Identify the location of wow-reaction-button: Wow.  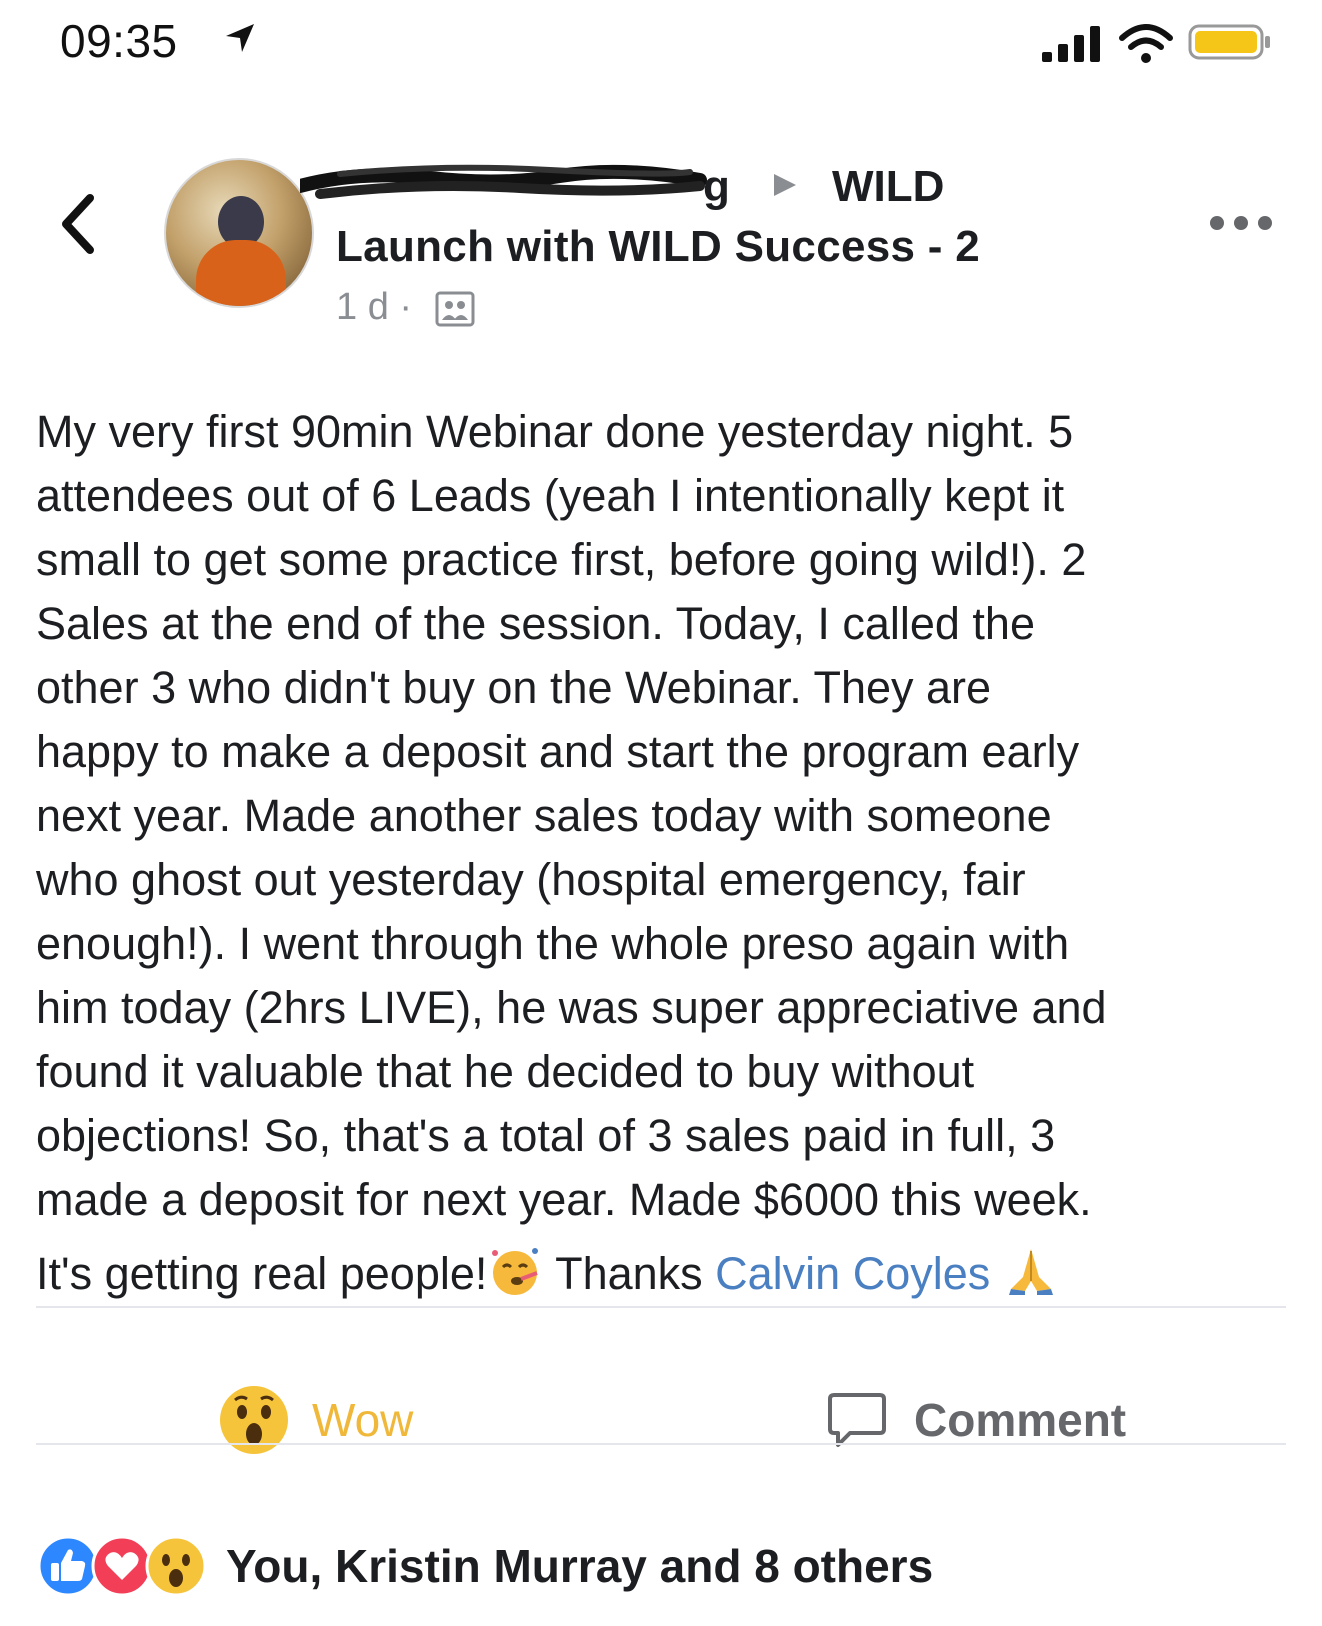
(333, 1420).